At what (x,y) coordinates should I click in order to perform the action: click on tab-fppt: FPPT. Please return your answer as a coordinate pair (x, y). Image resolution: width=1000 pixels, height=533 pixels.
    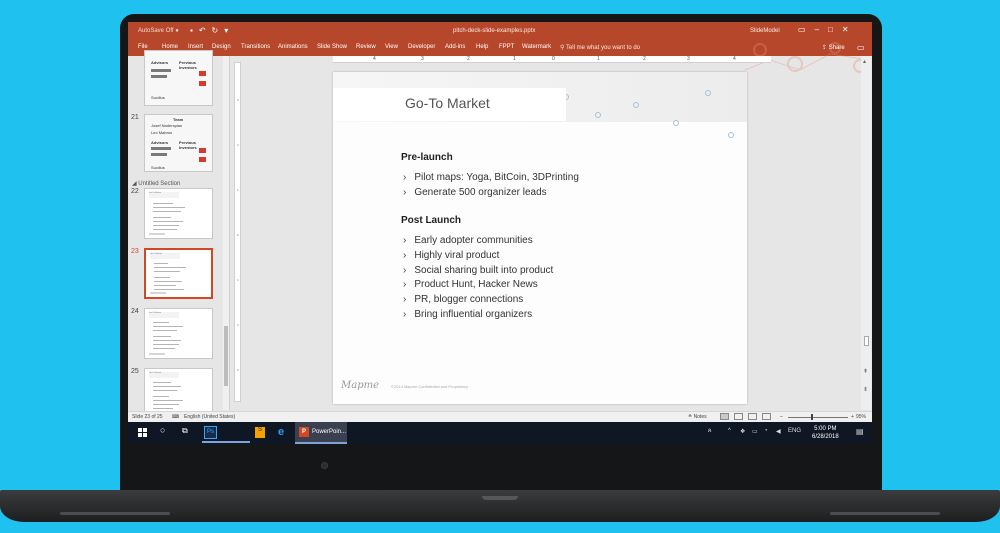
    Looking at the image, I should click on (506, 47).